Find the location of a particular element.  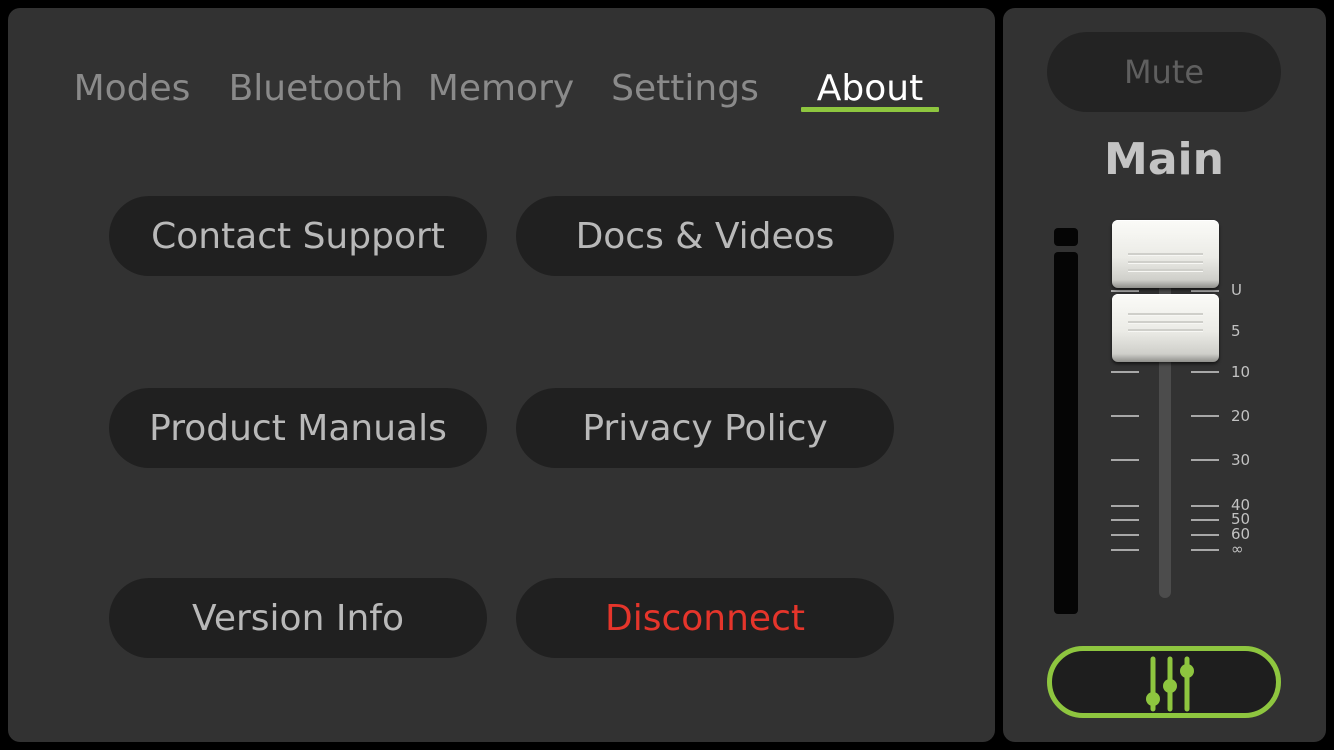

scale-label: 5 is located at coordinates (1236, 331).